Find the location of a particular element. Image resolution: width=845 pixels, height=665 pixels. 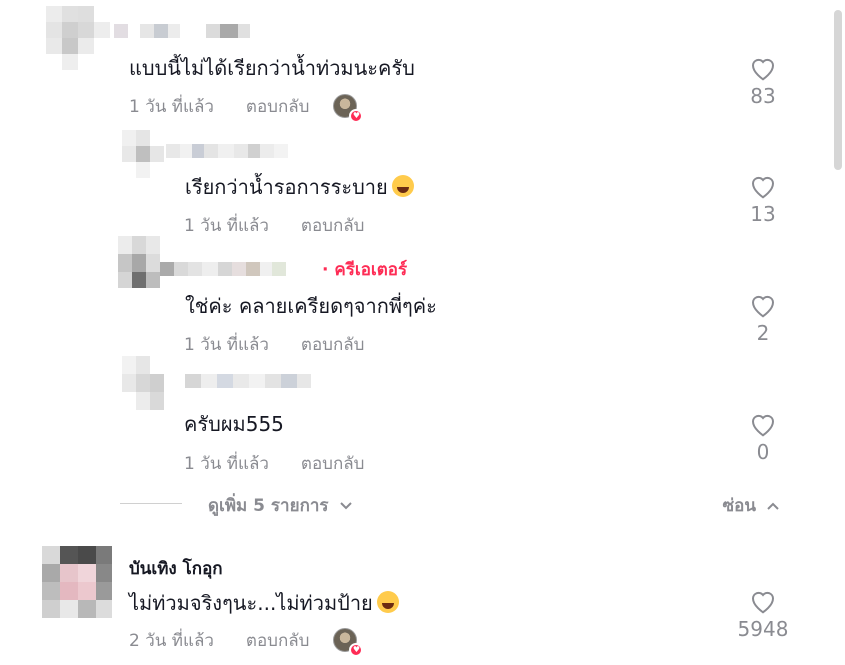

like-count: 0 is located at coordinates (763, 452).